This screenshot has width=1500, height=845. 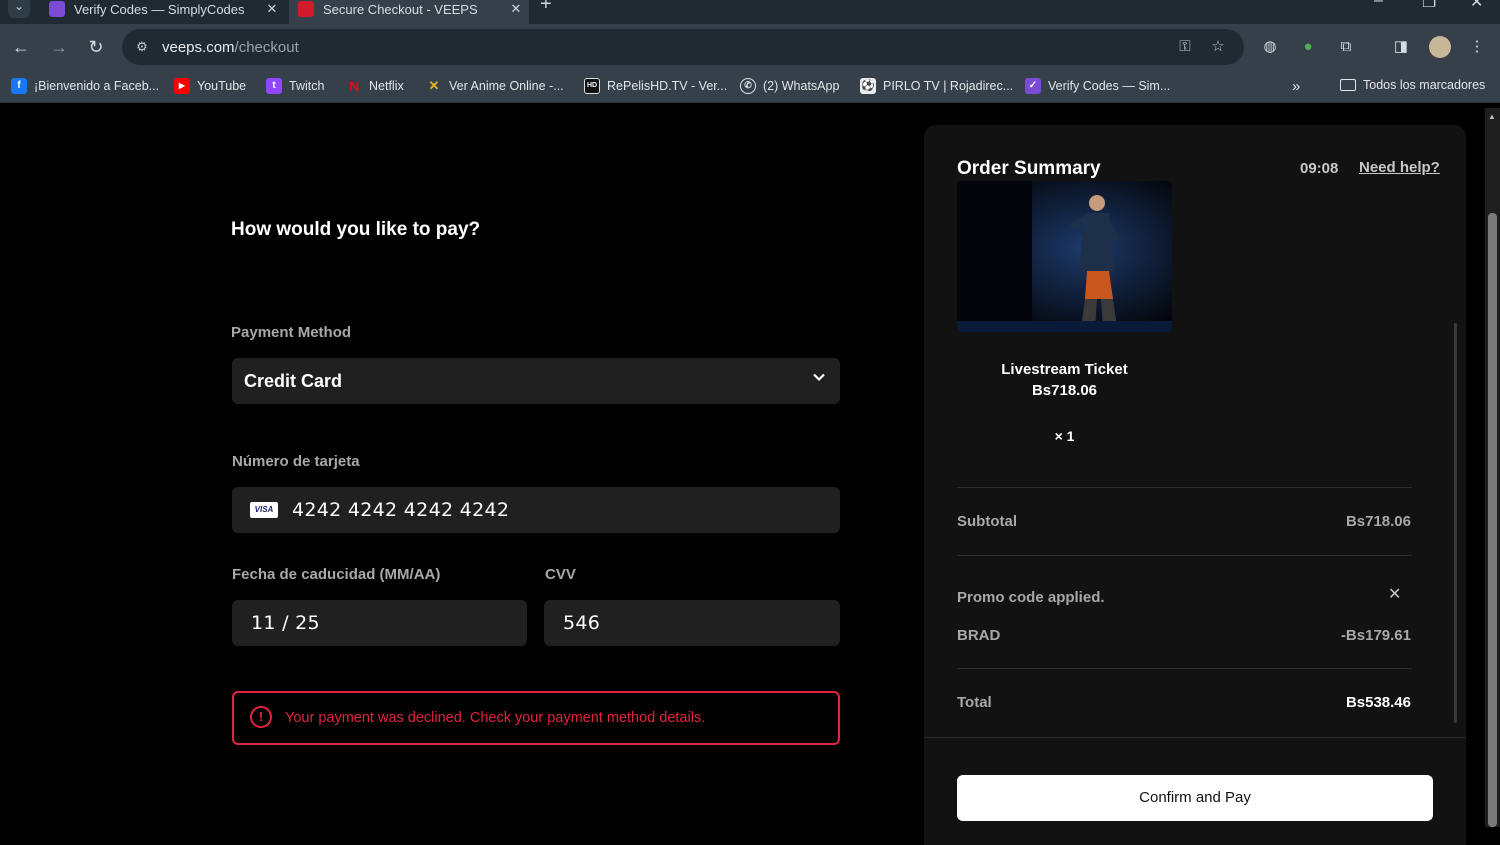 I want to click on all-bookmarks: Todos los marcadores, so click(x=1412, y=85).